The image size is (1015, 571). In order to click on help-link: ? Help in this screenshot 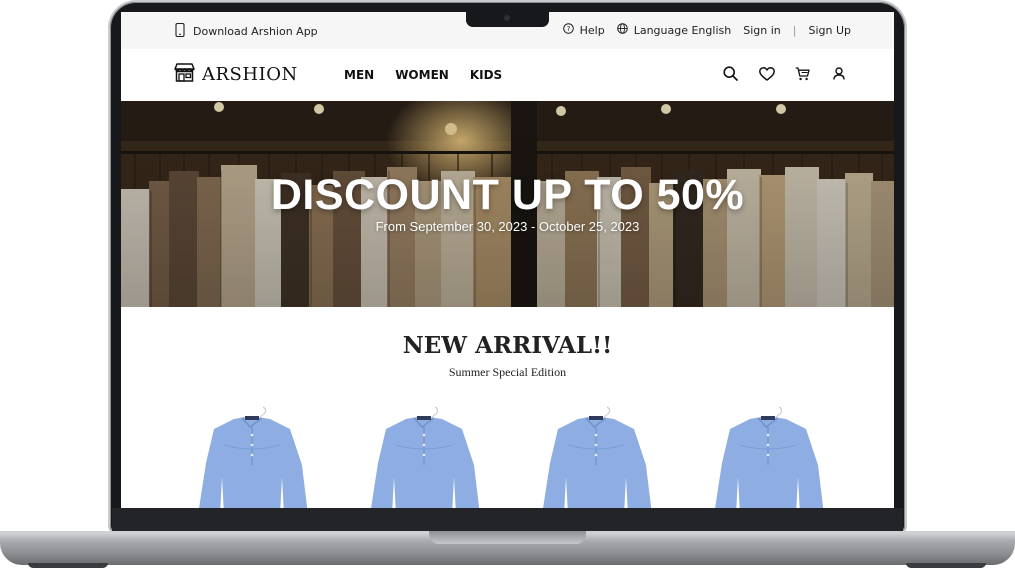, I will do `click(583, 30)`.